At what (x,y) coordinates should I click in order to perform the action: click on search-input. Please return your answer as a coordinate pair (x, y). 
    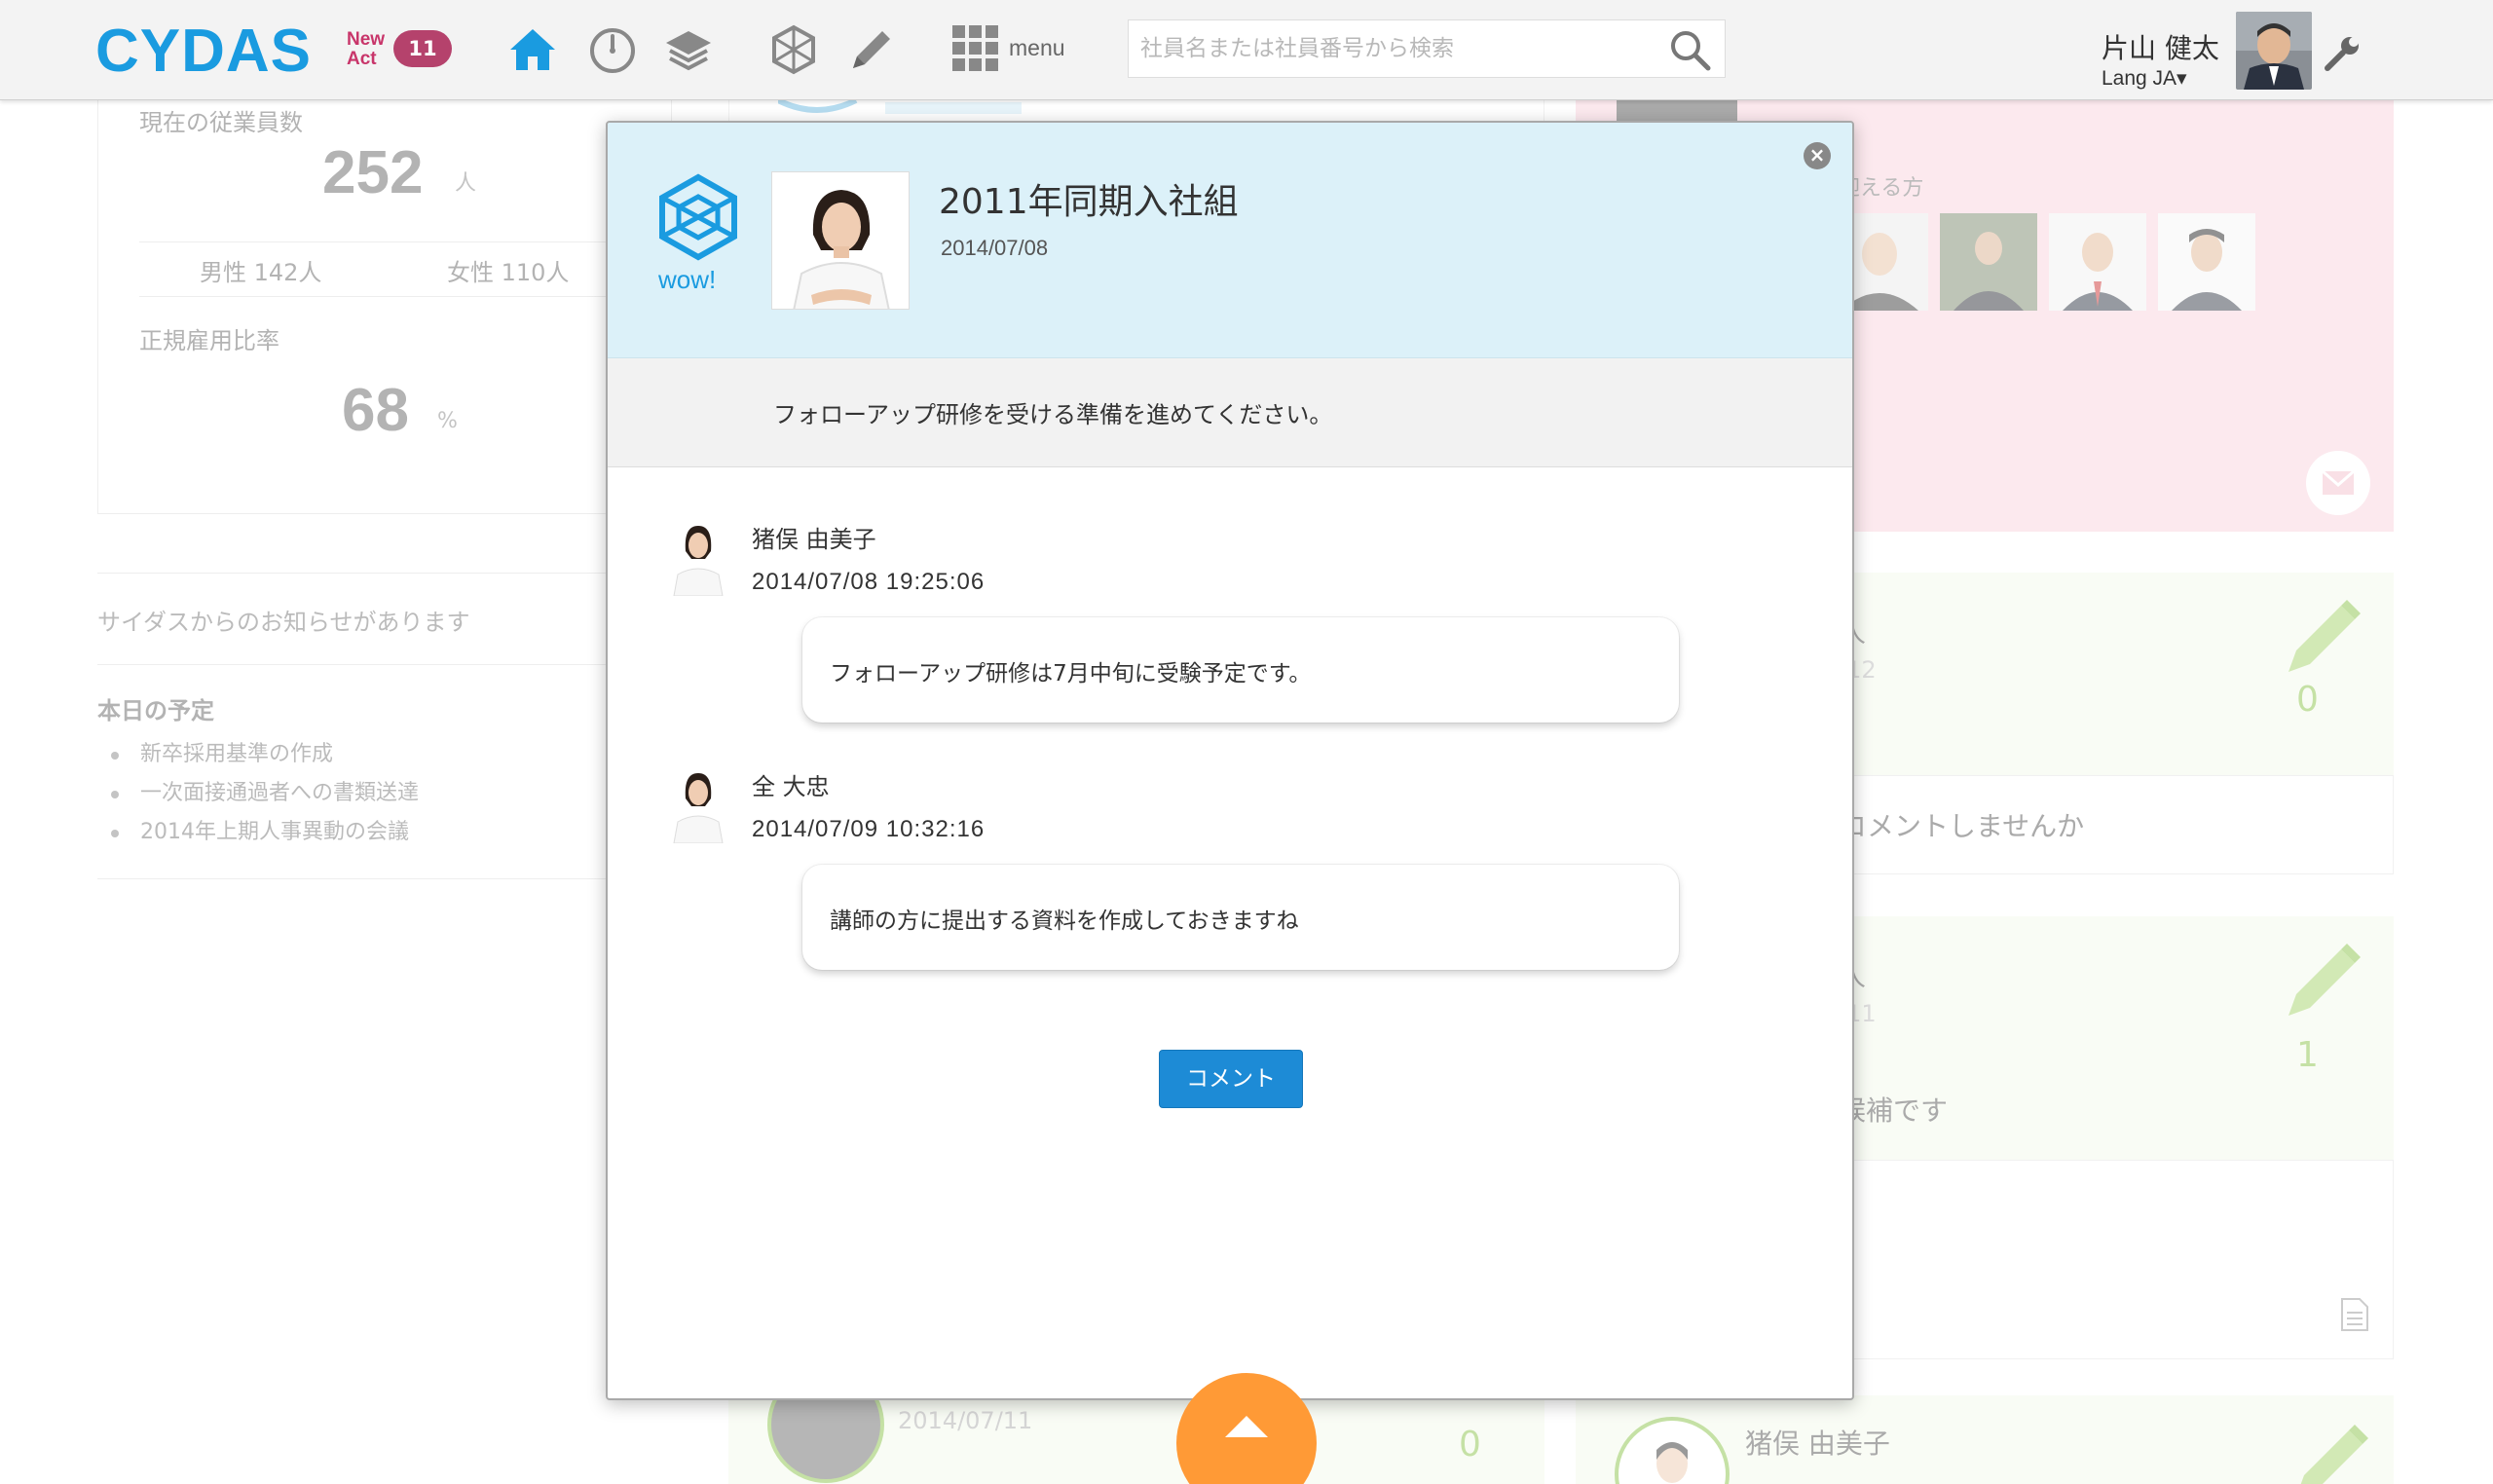
    Looking at the image, I should click on (1427, 48).